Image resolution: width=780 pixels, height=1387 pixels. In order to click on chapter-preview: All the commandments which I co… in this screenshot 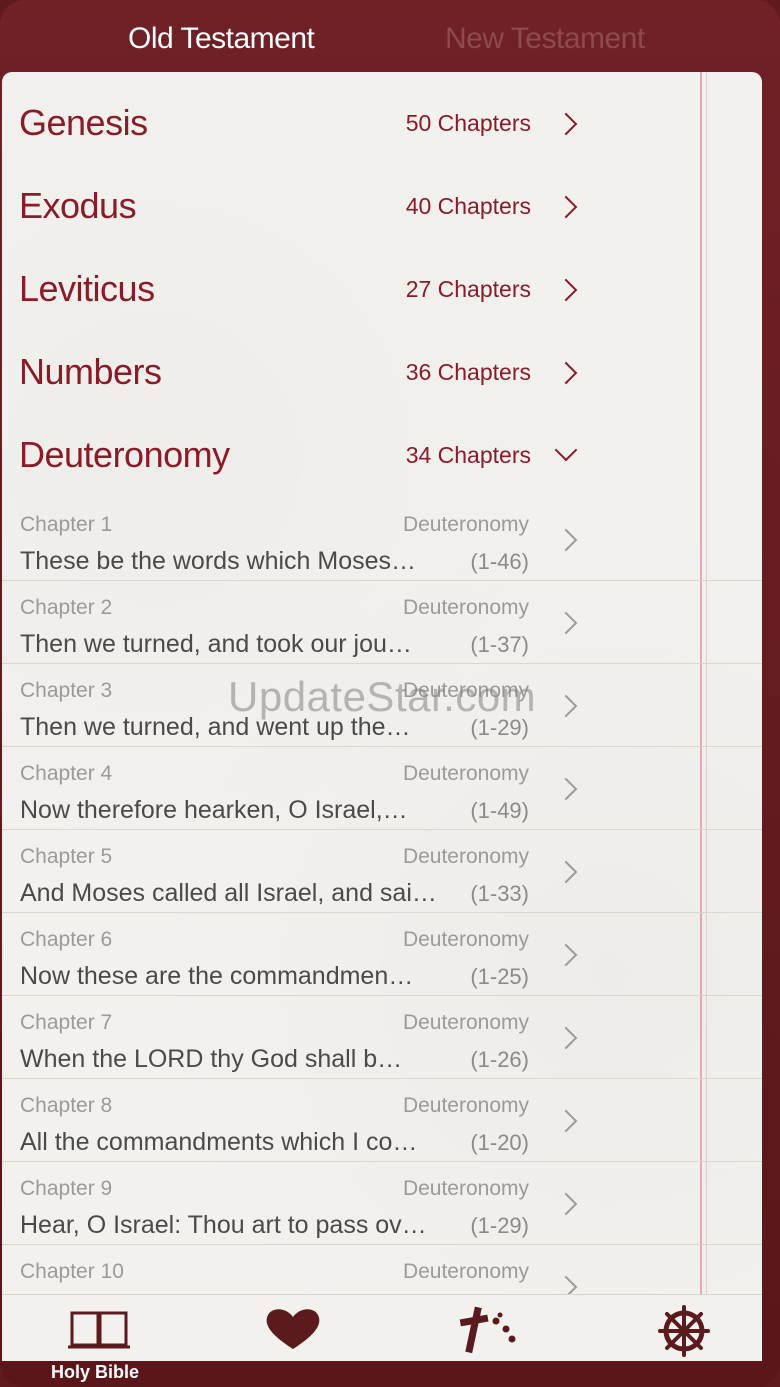, I will do `click(219, 1142)`.